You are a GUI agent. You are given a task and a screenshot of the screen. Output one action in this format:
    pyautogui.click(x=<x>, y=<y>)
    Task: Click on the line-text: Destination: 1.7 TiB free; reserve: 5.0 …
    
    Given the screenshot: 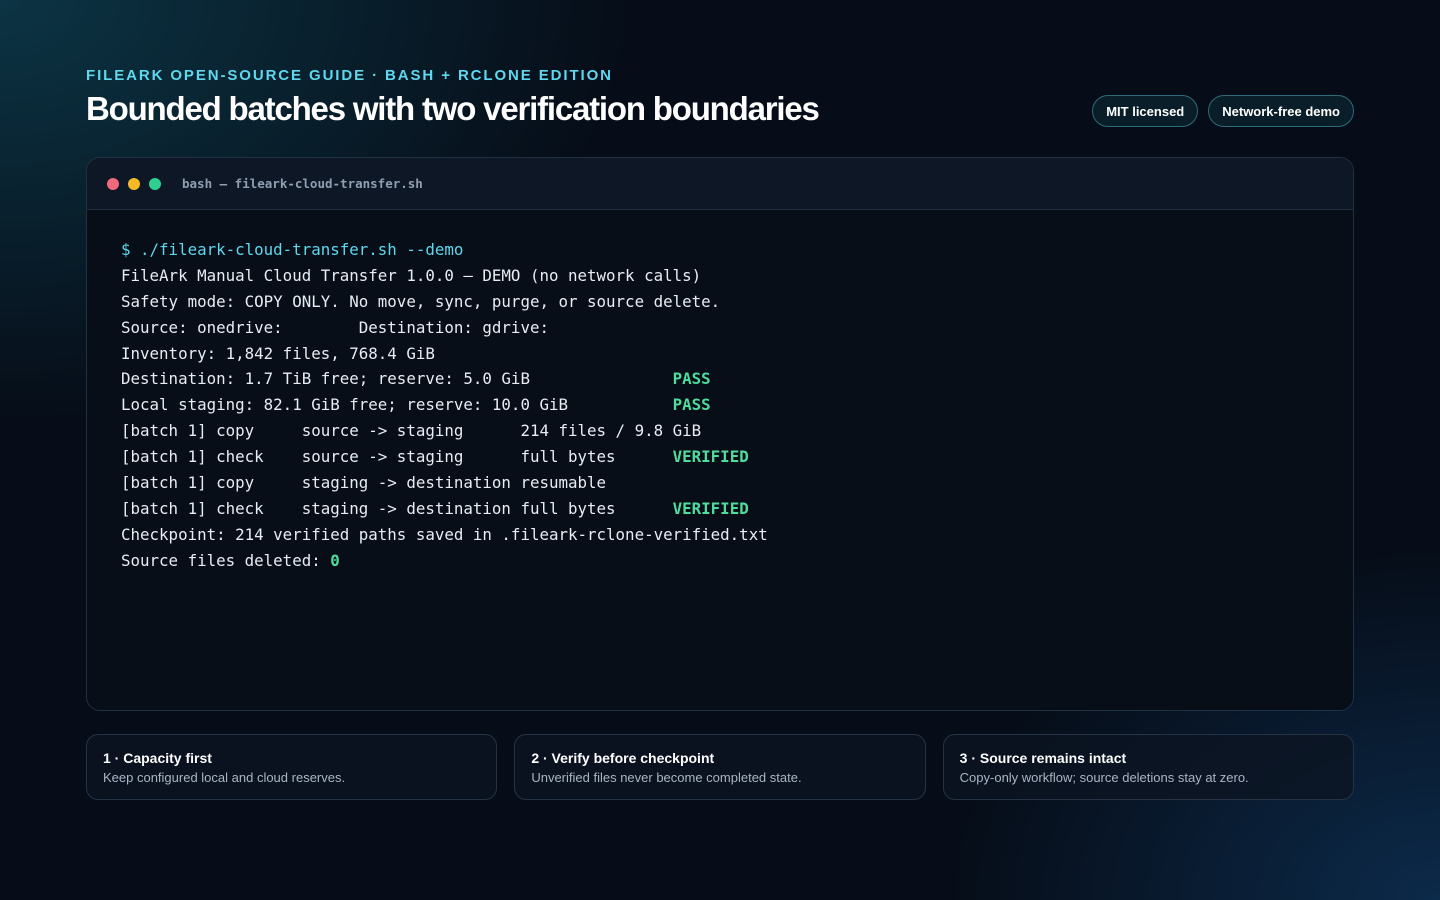 What is the action you would take?
    pyautogui.click(x=397, y=379)
    